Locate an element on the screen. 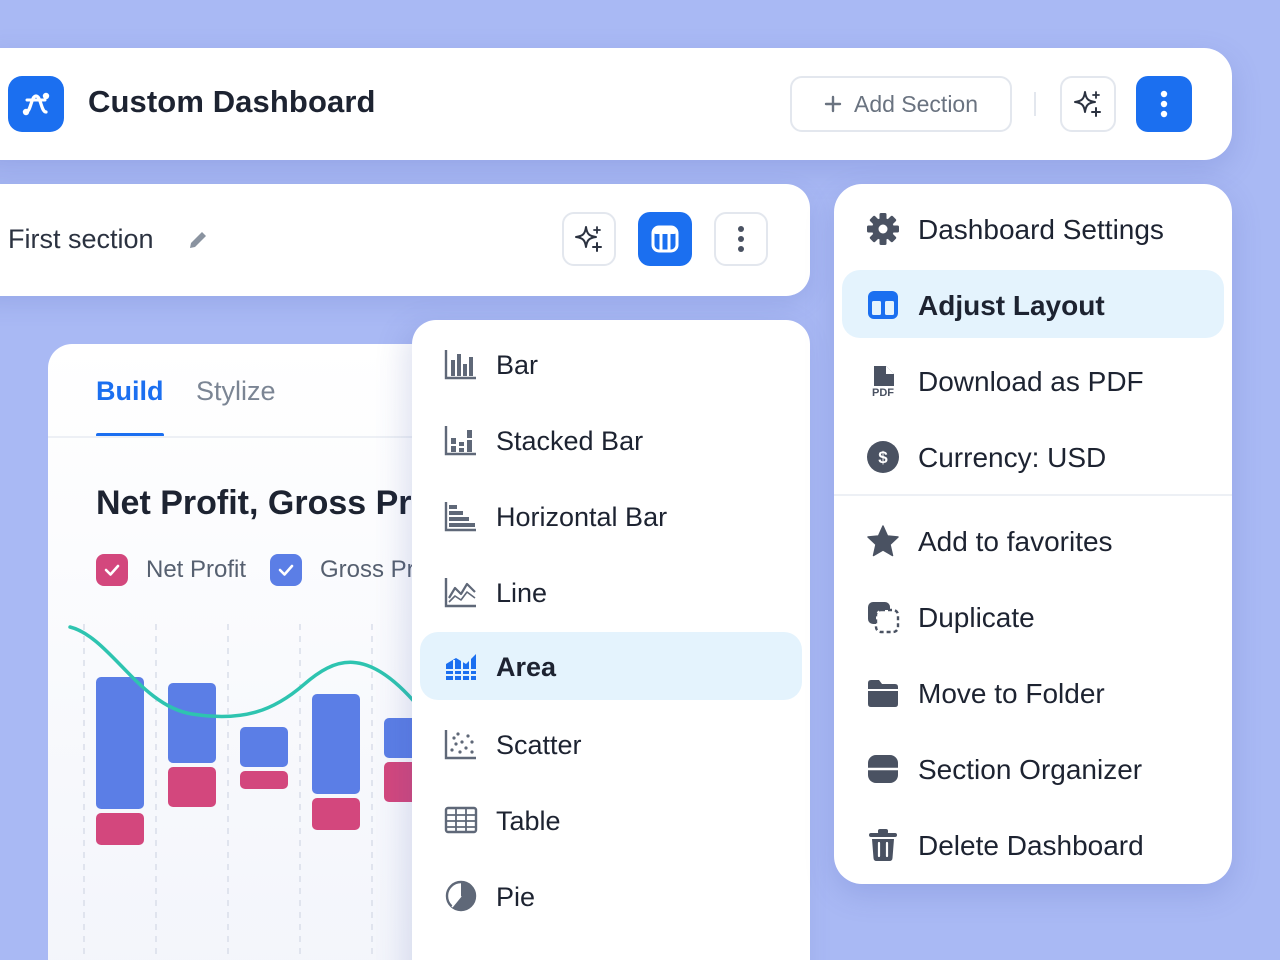 The height and width of the screenshot is (960, 1280). menu-divider is located at coordinates (1033, 495).